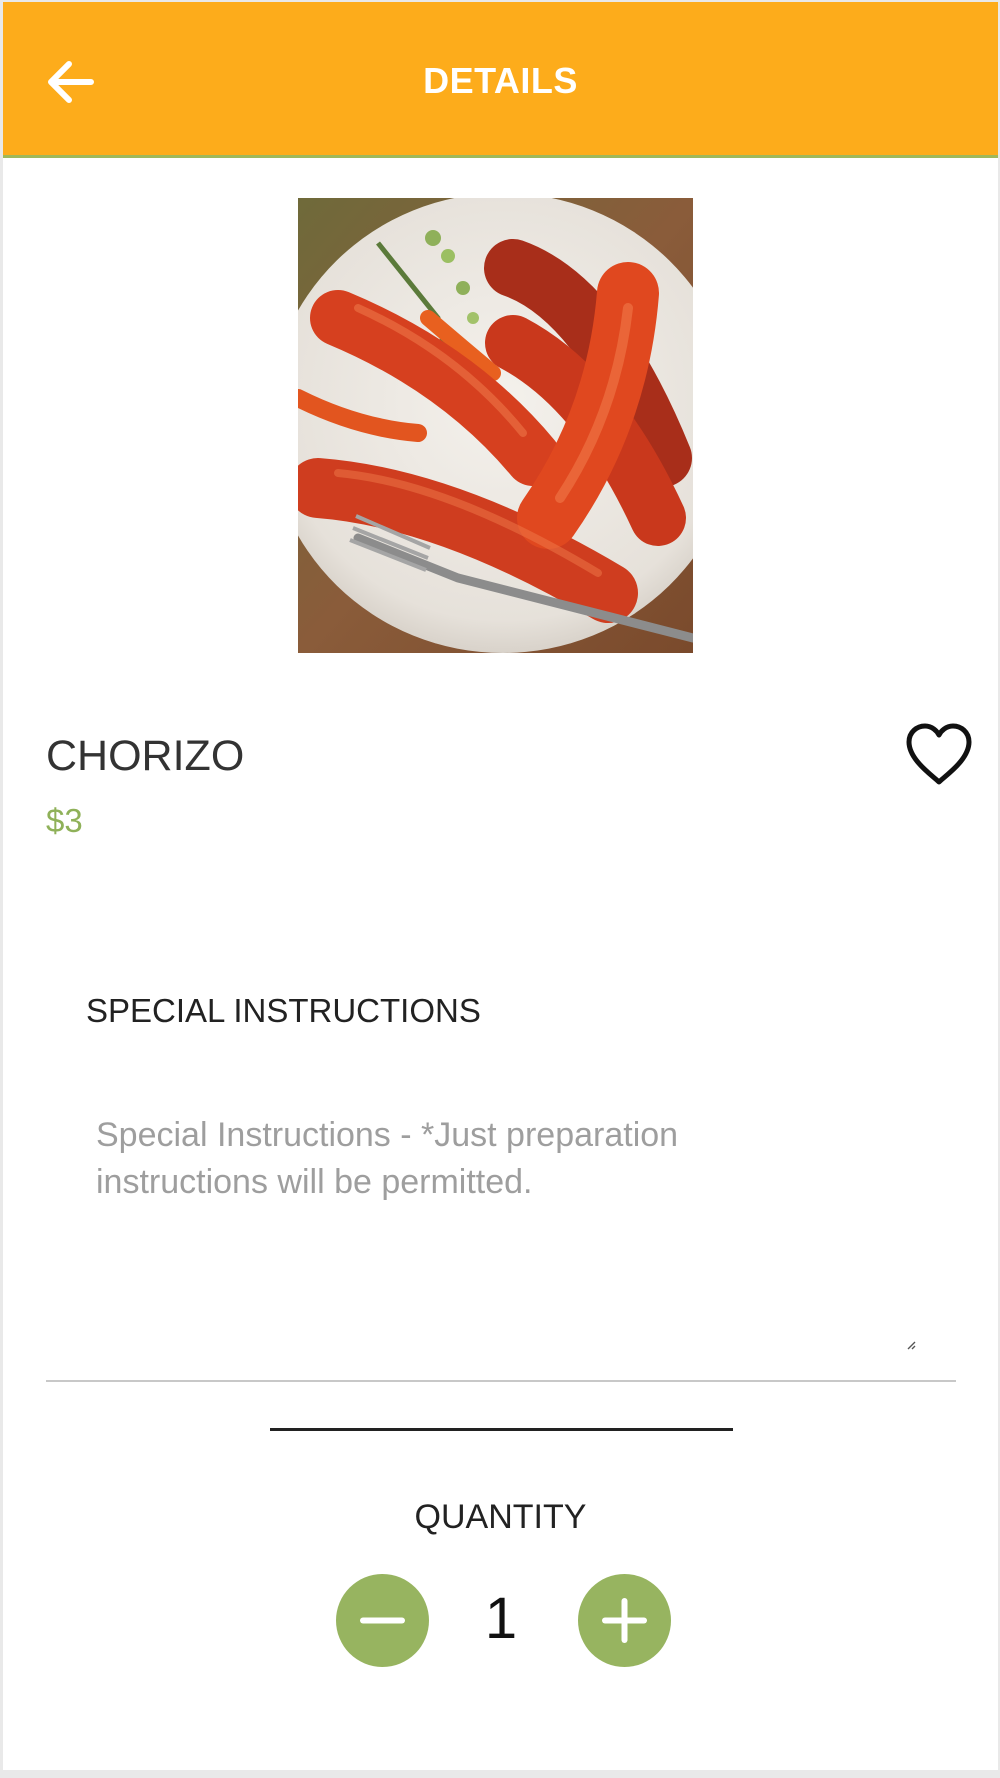 This screenshot has width=1000, height=1778. What do you see at coordinates (495, 425) in the screenshot?
I see `product-image` at bounding box center [495, 425].